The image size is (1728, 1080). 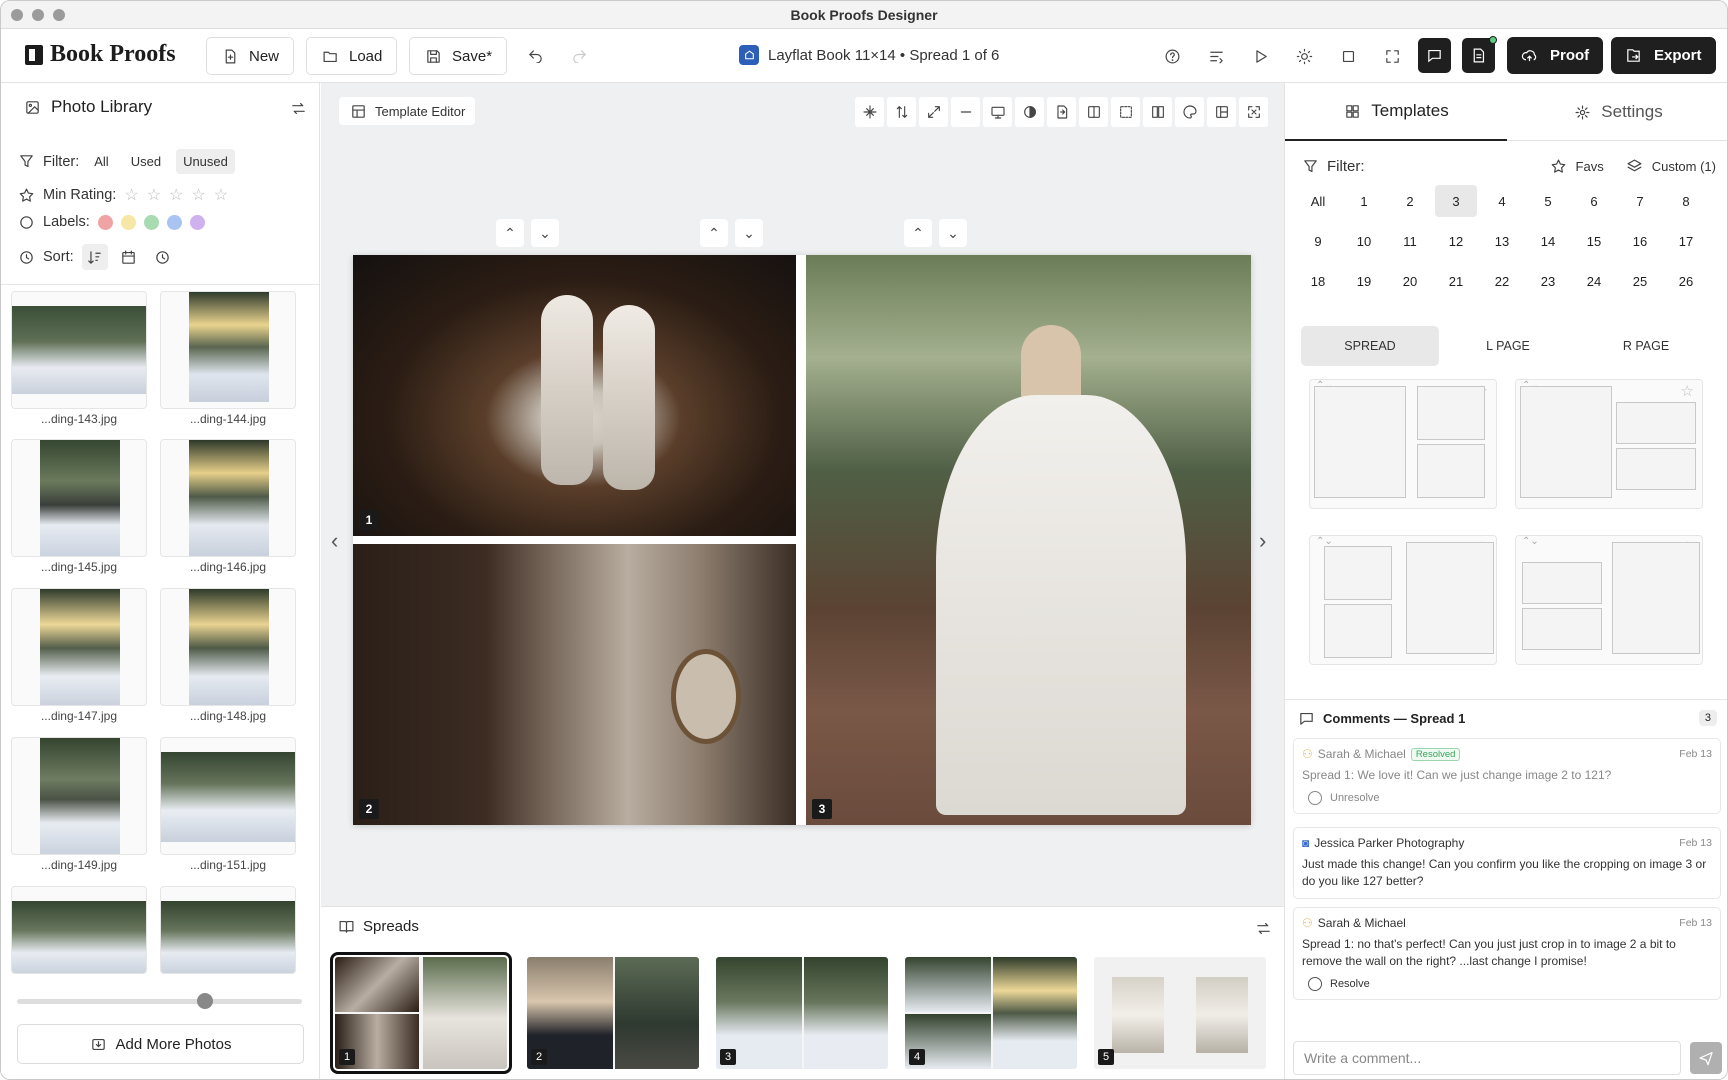 What do you see at coordinates (1396, 112) in the screenshot?
I see `tab-templates: Templates` at bounding box center [1396, 112].